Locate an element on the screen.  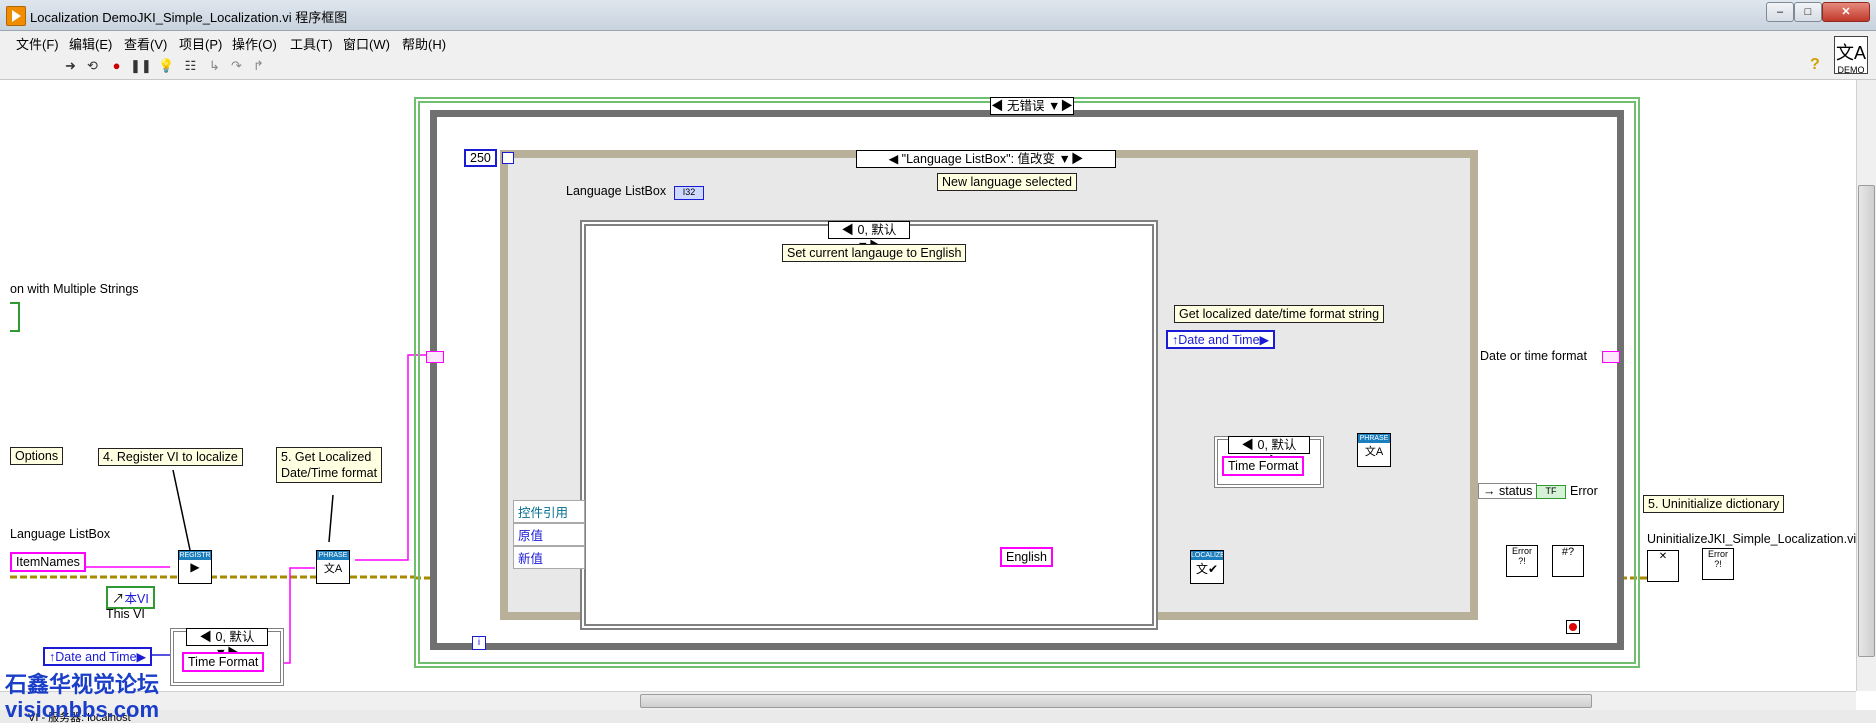
event-data-new-value: 新值 is located at coordinates (549, 557).